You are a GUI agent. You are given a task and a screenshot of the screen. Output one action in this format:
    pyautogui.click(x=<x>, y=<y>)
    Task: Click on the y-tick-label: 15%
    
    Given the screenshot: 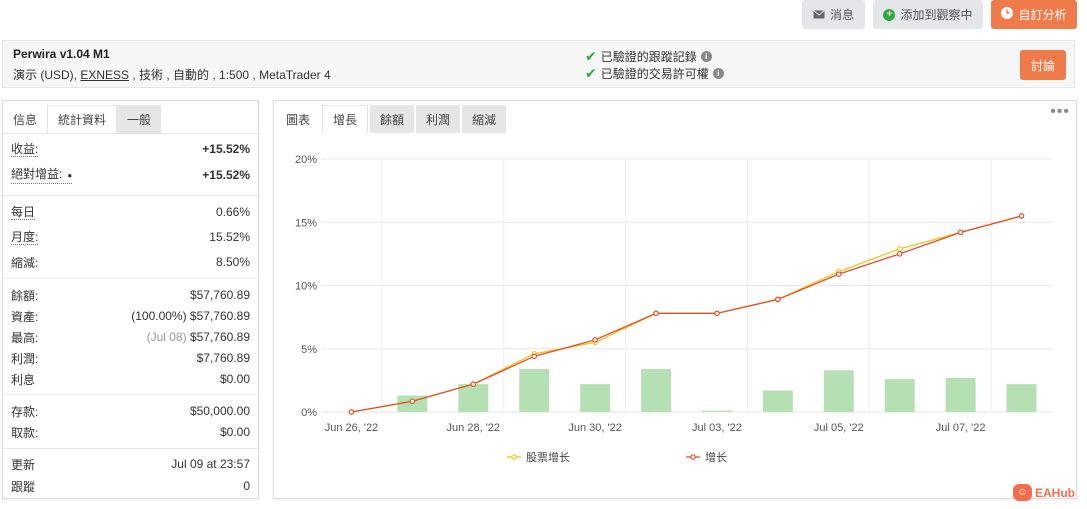 What is the action you would take?
    pyautogui.click(x=306, y=223)
    